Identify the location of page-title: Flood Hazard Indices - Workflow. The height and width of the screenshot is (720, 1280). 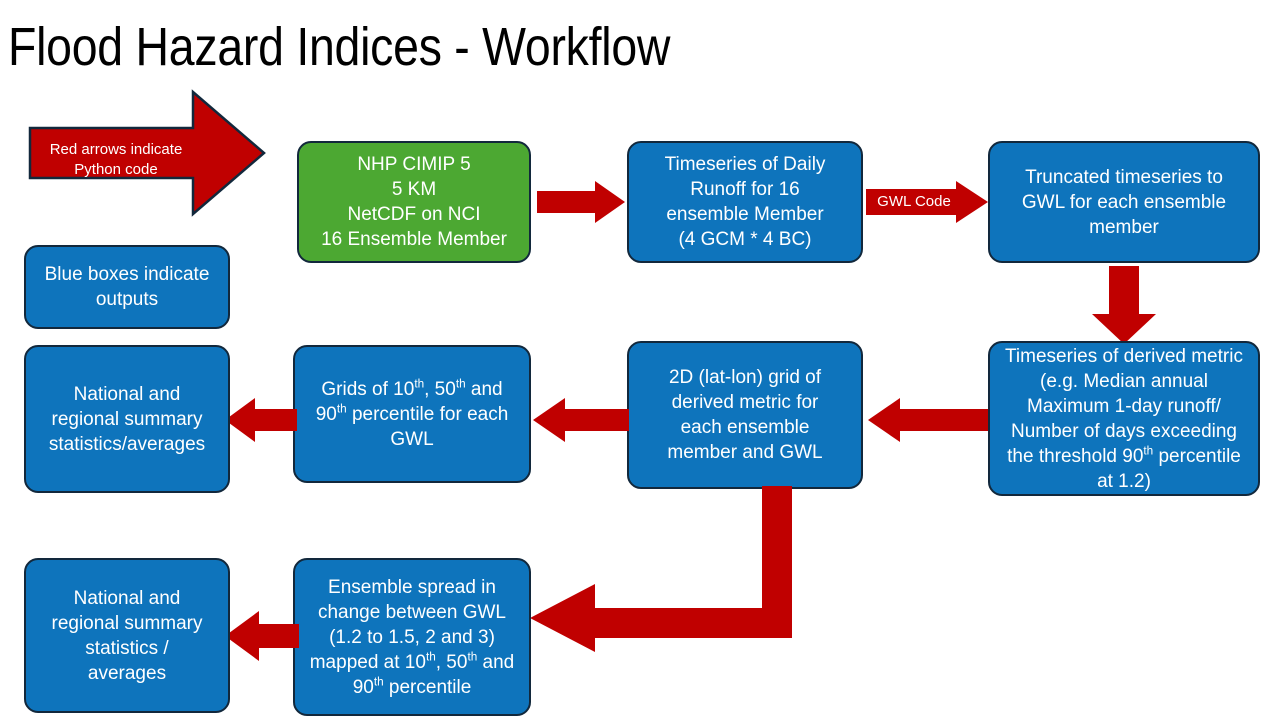
(339, 47).